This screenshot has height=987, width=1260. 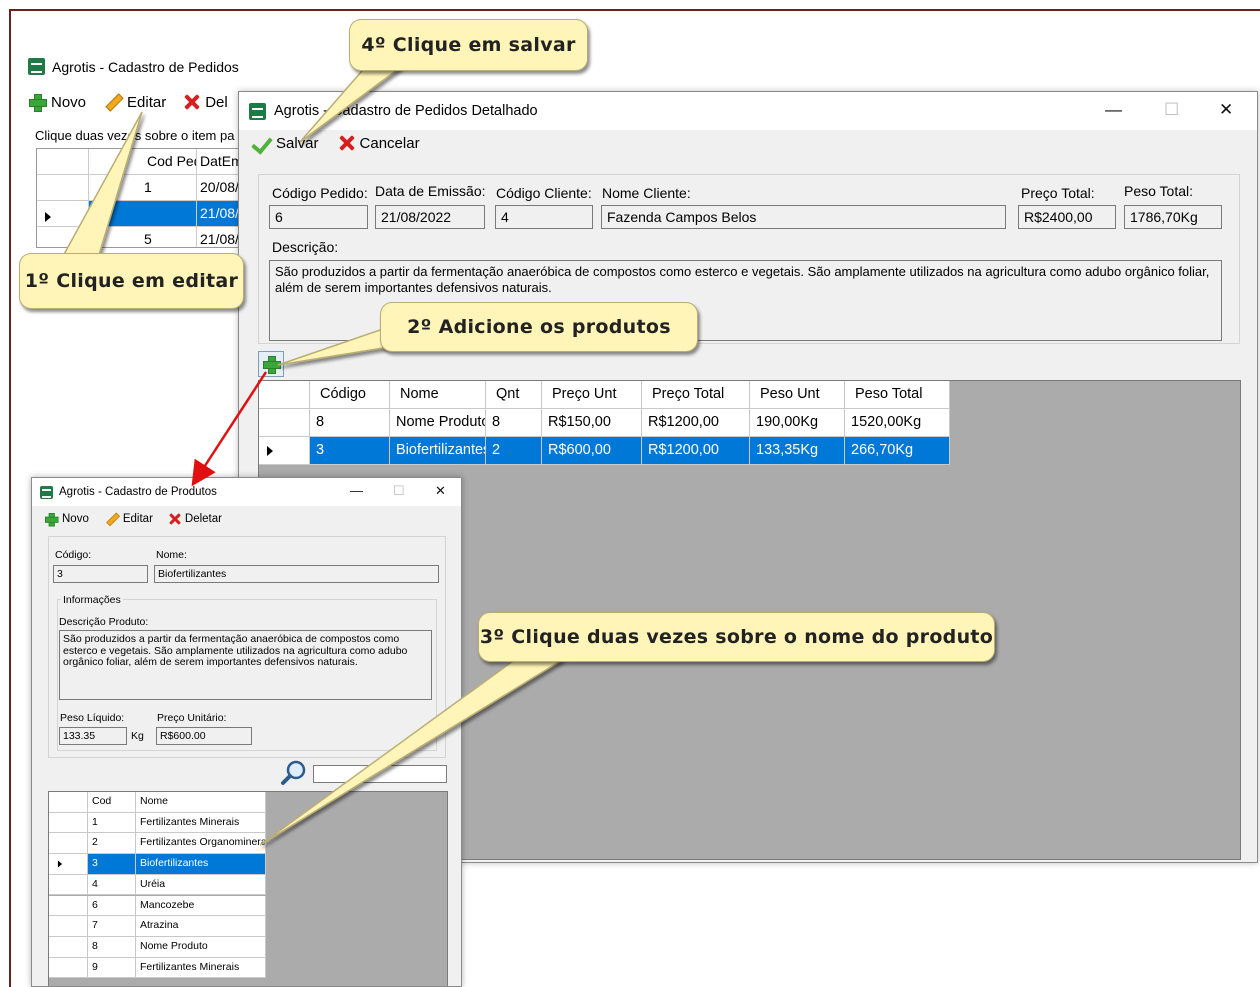 I want to click on orders-grid-header: Cod Pedido DatEm, so click(x=143, y=162).